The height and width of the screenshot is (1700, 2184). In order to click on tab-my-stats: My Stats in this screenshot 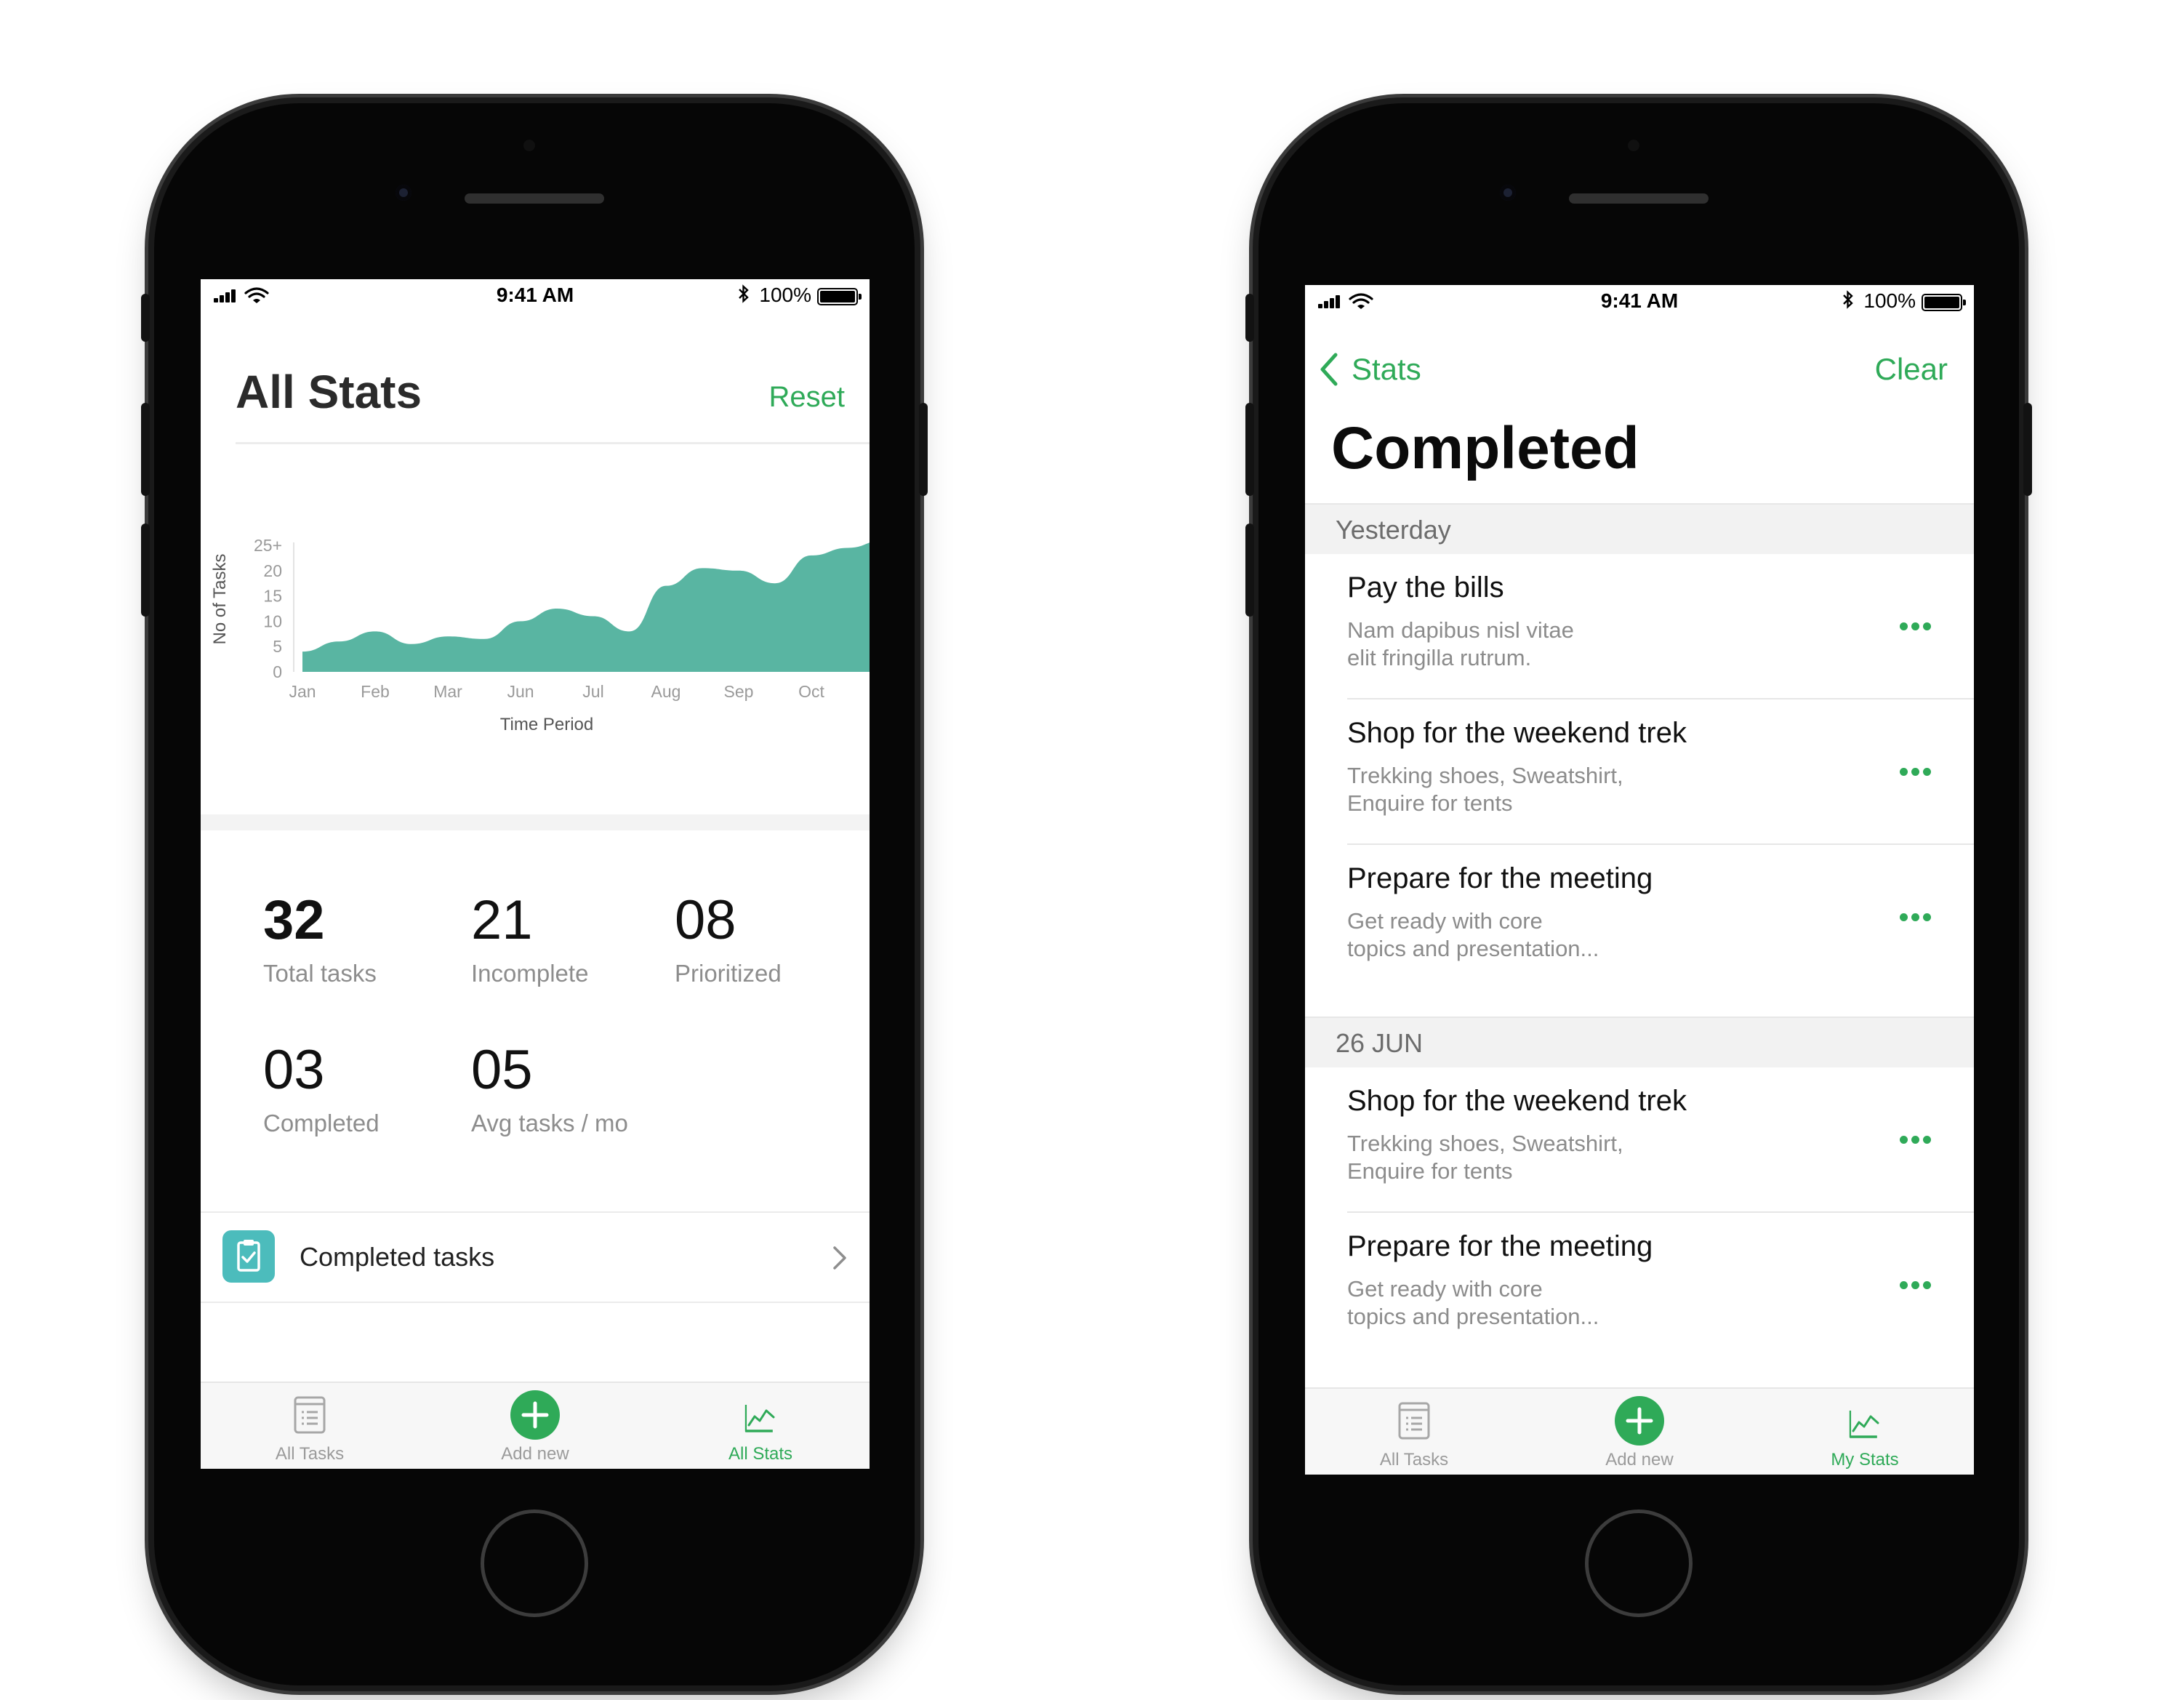, I will do `click(1865, 1432)`.